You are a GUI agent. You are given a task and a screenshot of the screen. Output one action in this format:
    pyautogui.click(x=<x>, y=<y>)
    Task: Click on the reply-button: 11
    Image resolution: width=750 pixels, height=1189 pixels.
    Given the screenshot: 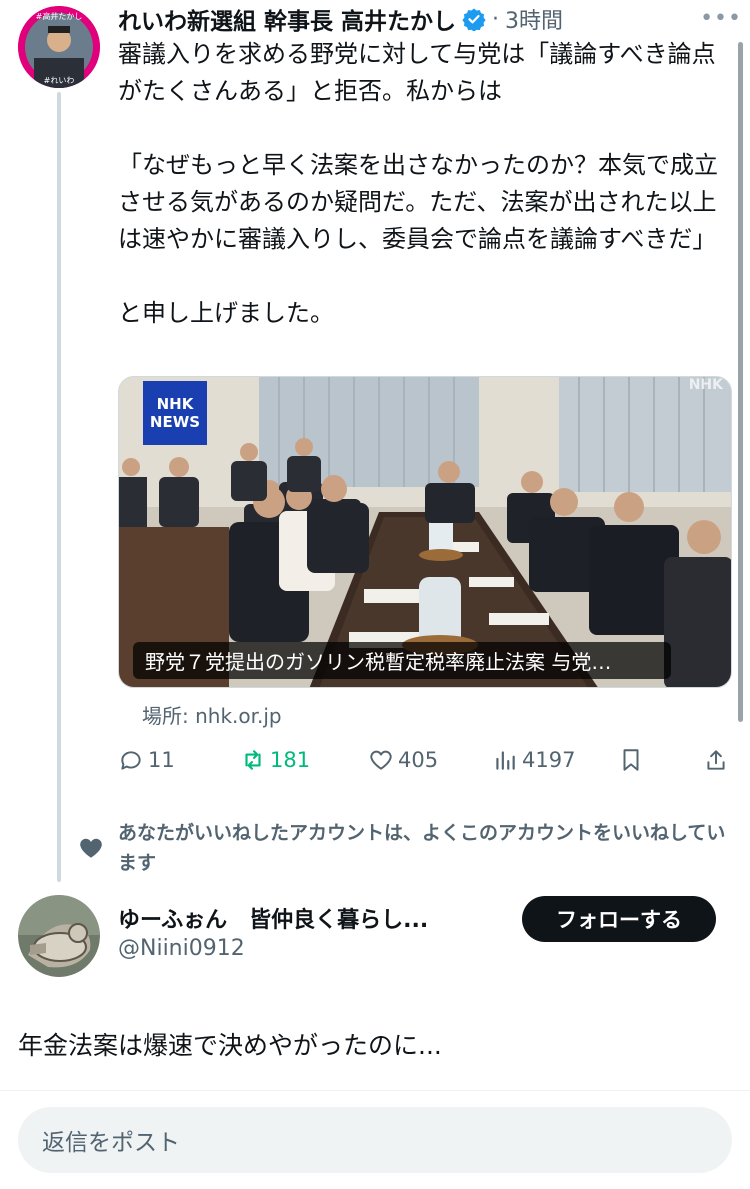 What is the action you would take?
    pyautogui.click(x=146, y=760)
    